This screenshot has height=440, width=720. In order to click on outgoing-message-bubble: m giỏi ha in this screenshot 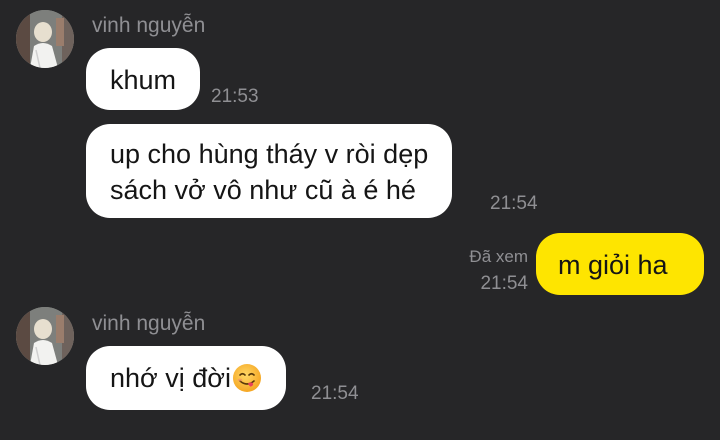, I will do `click(620, 264)`.